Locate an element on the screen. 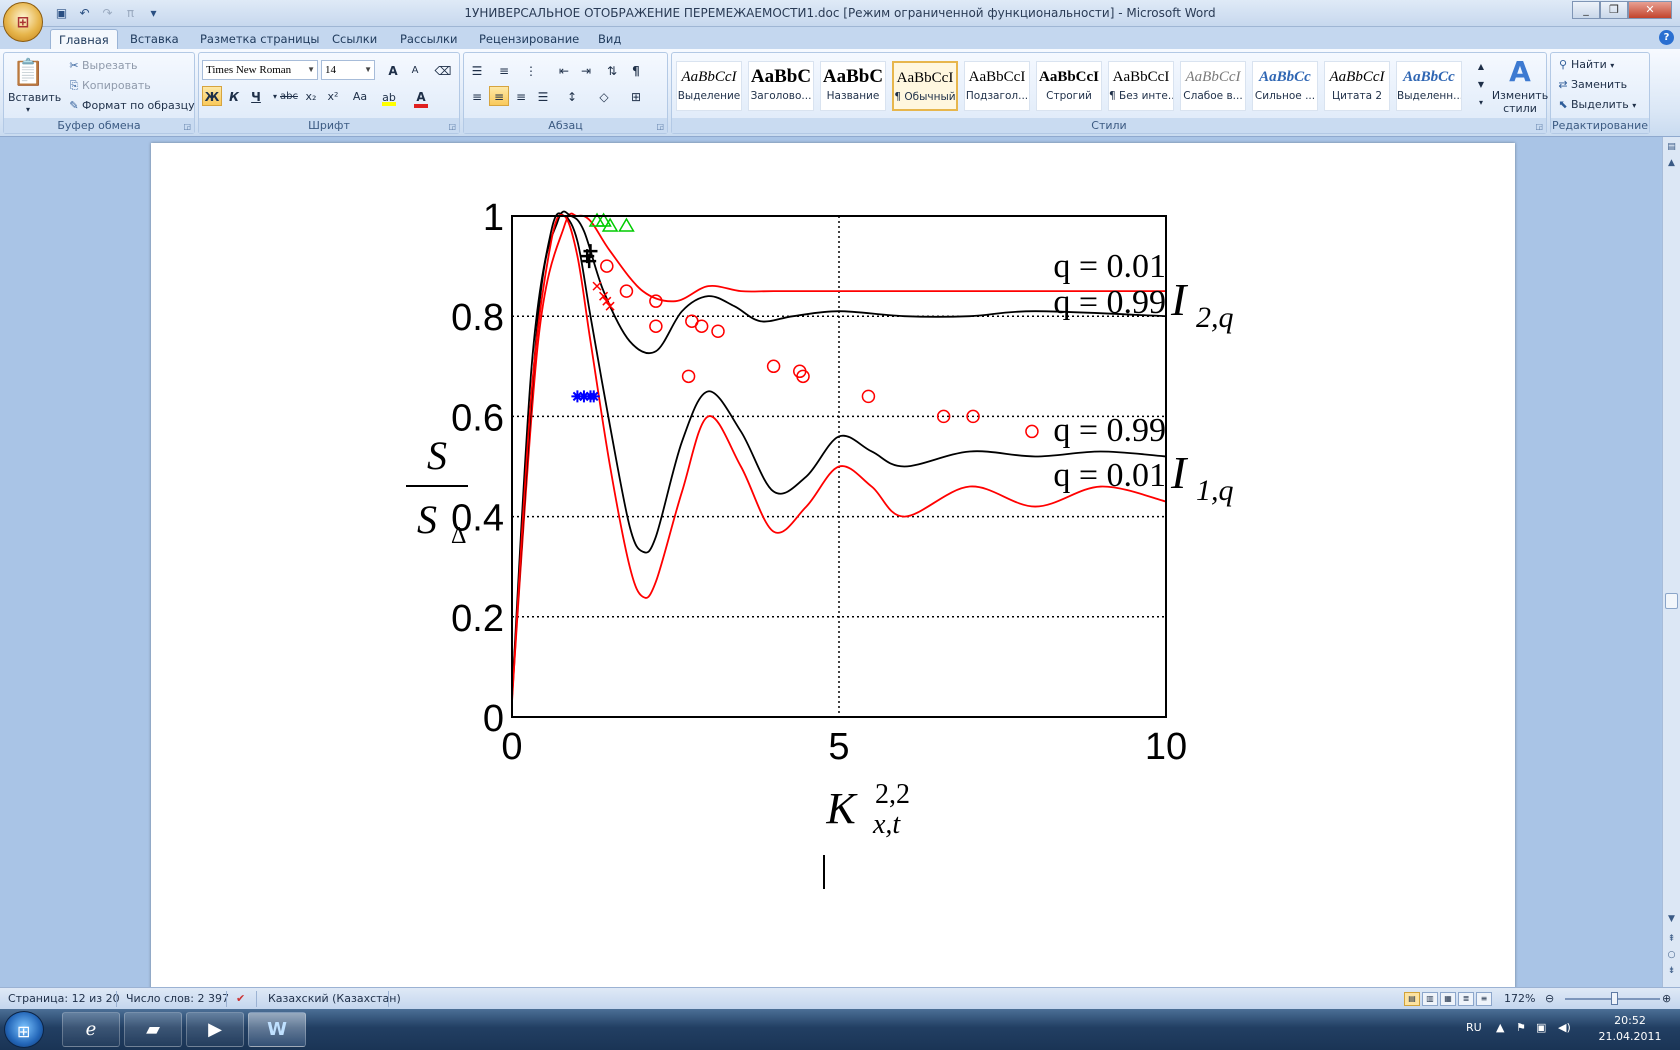  italic-button: К is located at coordinates (234, 96).